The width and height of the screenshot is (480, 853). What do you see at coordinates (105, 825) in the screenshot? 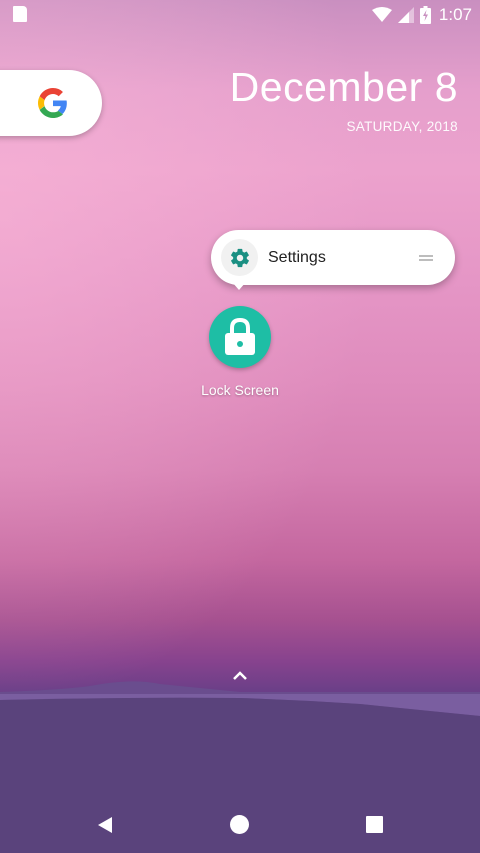
I see `back-icon` at bounding box center [105, 825].